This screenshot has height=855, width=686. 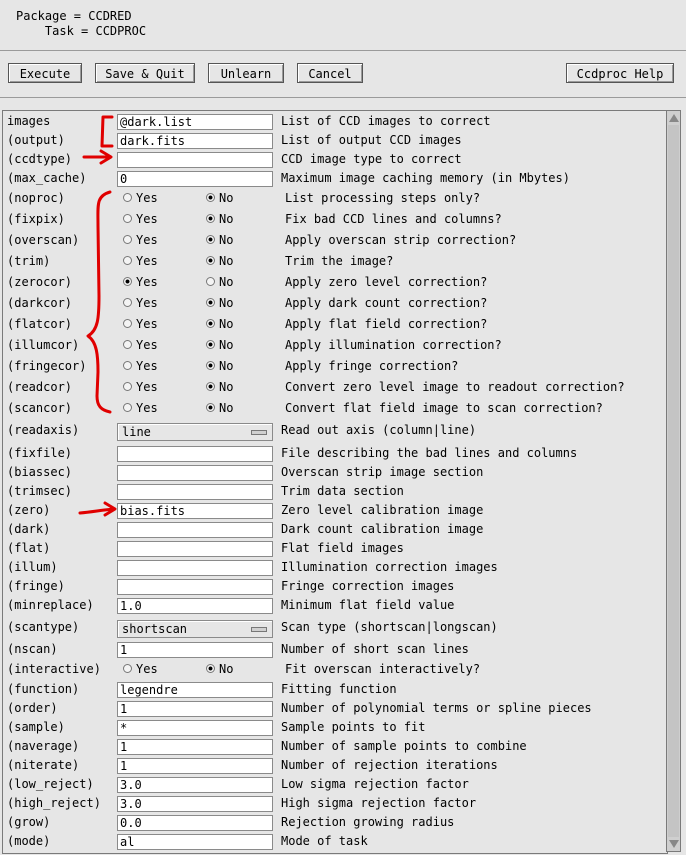 What do you see at coordinates (145, 73) in the screenshot?
I see `save-quit-button: Save & Quit` at bounding box center [145, 73].